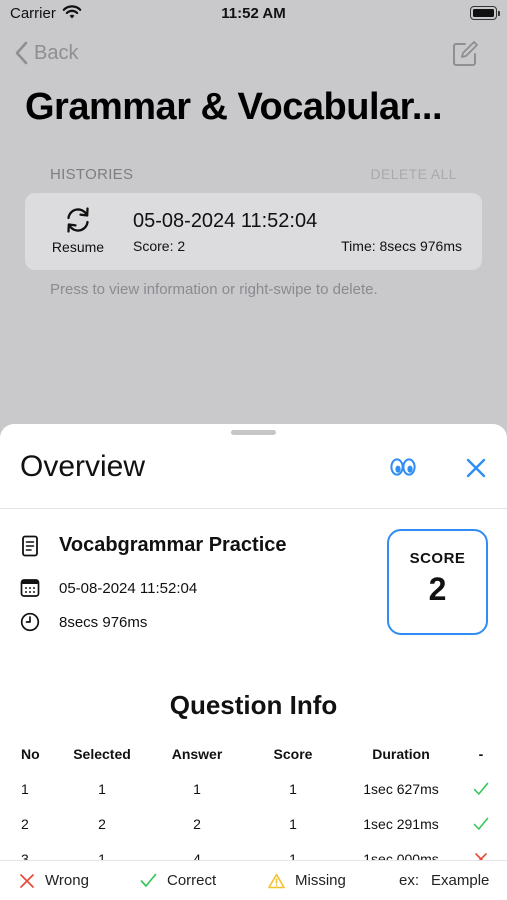  I want to click on histories-section-label: HISTORIES, so click(92, 174).